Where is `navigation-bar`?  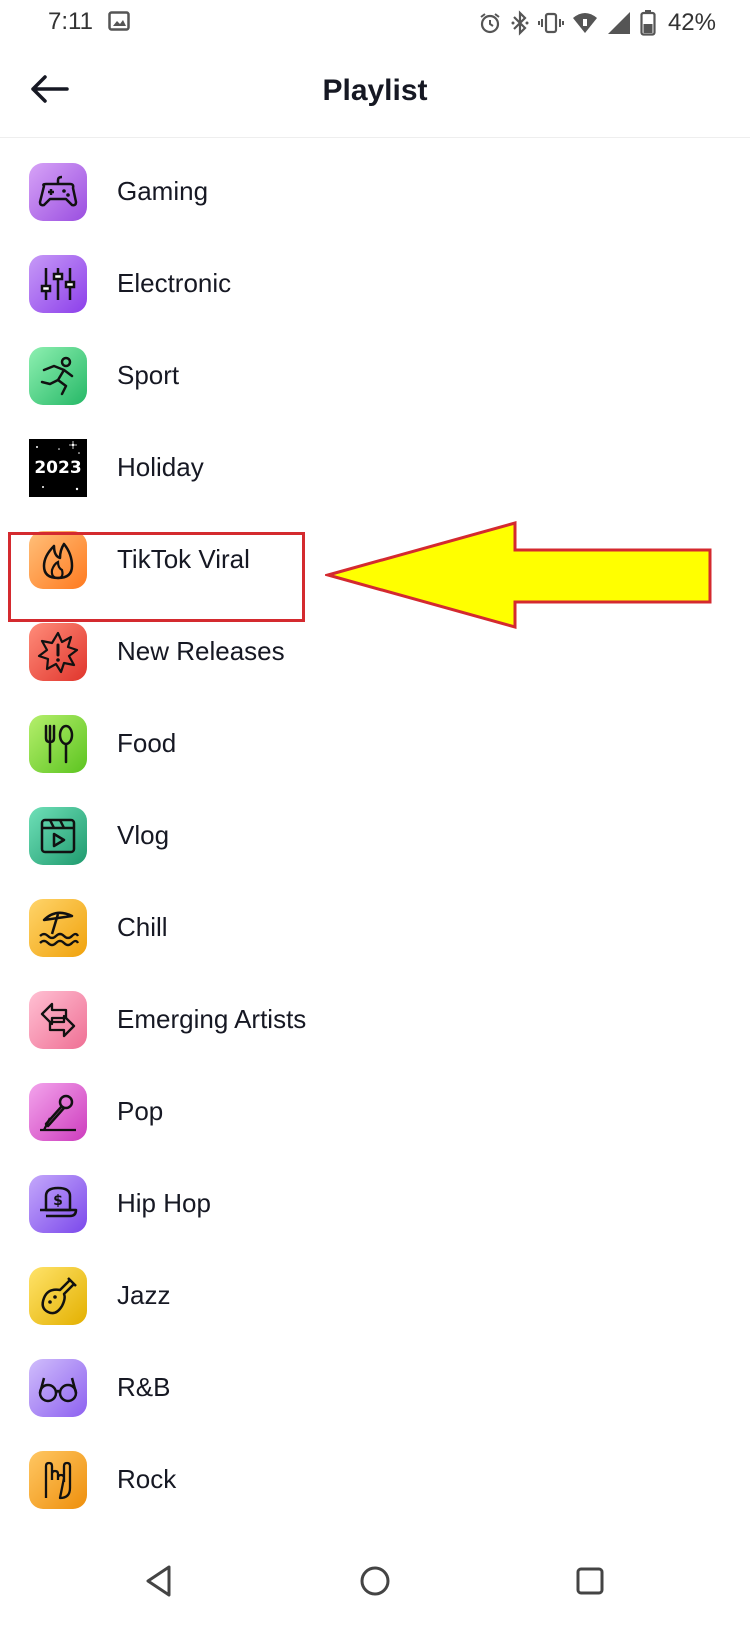 navigation-bar is located at coordinates (375, 1581).